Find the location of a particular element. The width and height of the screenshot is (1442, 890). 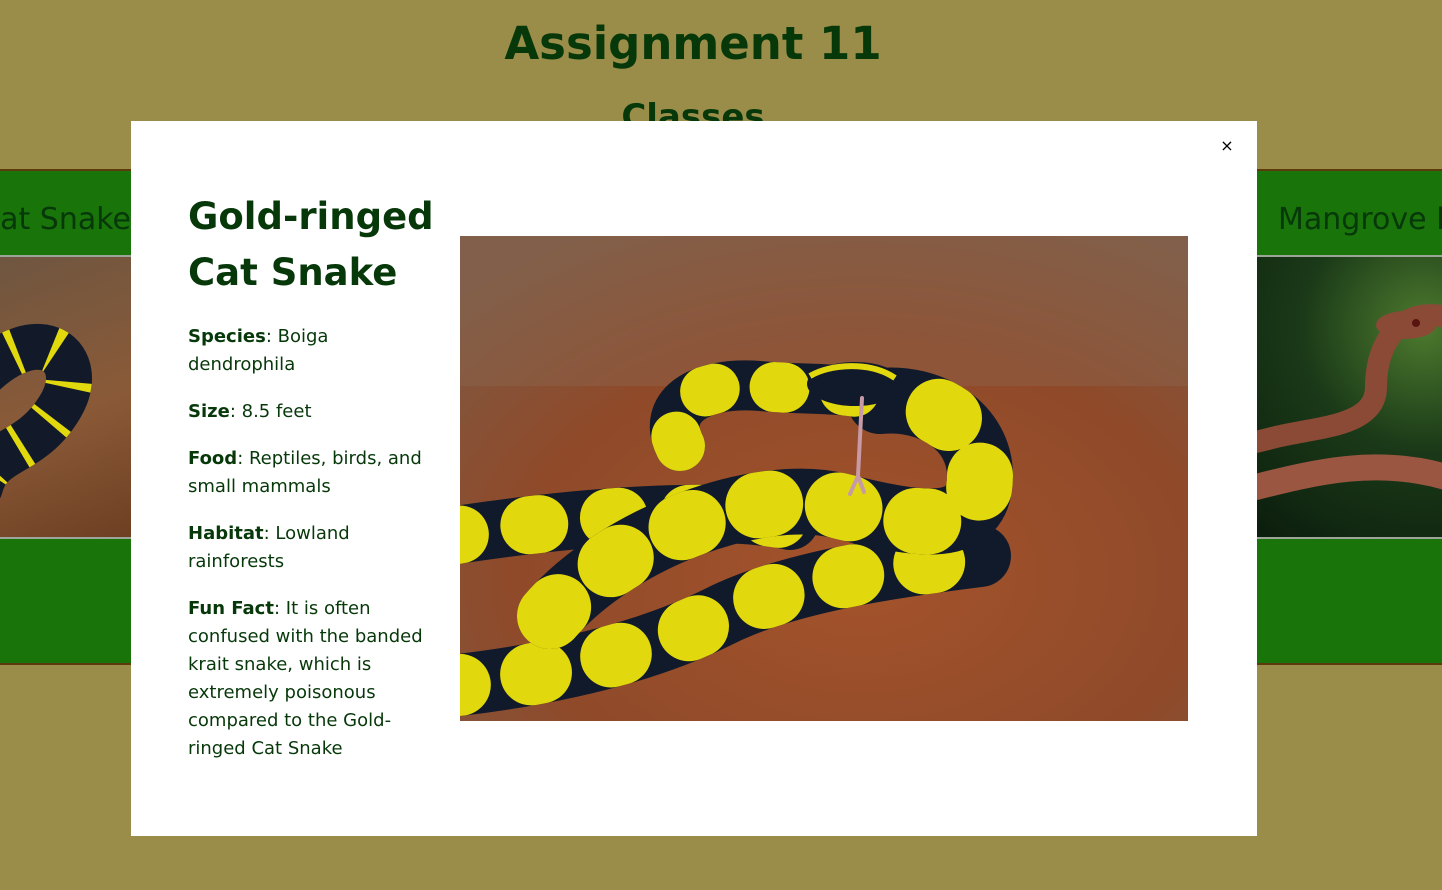

card-title-cat-snake: Cat Snake is located at coordinates (65, 220).